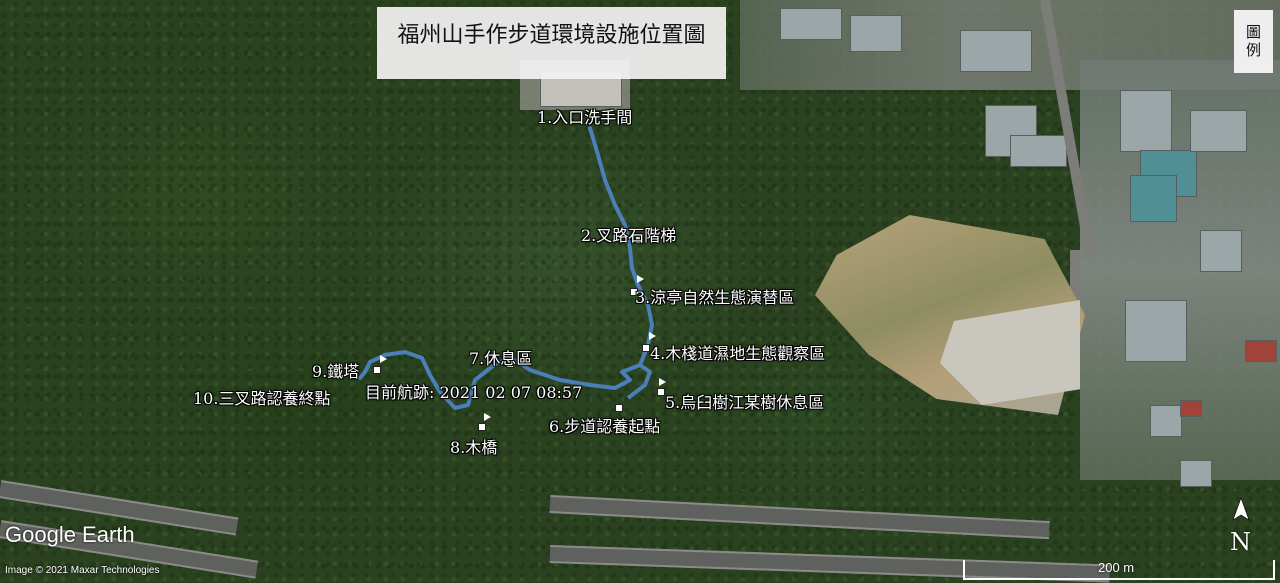 Image resolution: width=1280 pixels, height=583 pixels. Describe the element at coordinates (70, 534) in the screenshot. I see `google-earth-logo: Google Earth` at that location.